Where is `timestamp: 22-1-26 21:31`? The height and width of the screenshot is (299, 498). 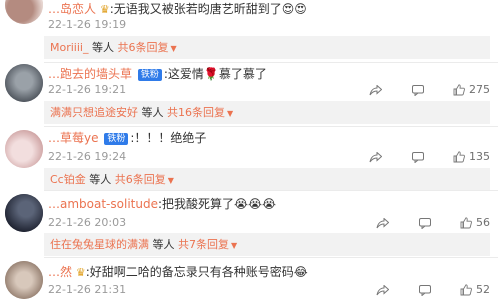 timestamp: 22-1-26 21:31 is located at coordinates (87, 289).